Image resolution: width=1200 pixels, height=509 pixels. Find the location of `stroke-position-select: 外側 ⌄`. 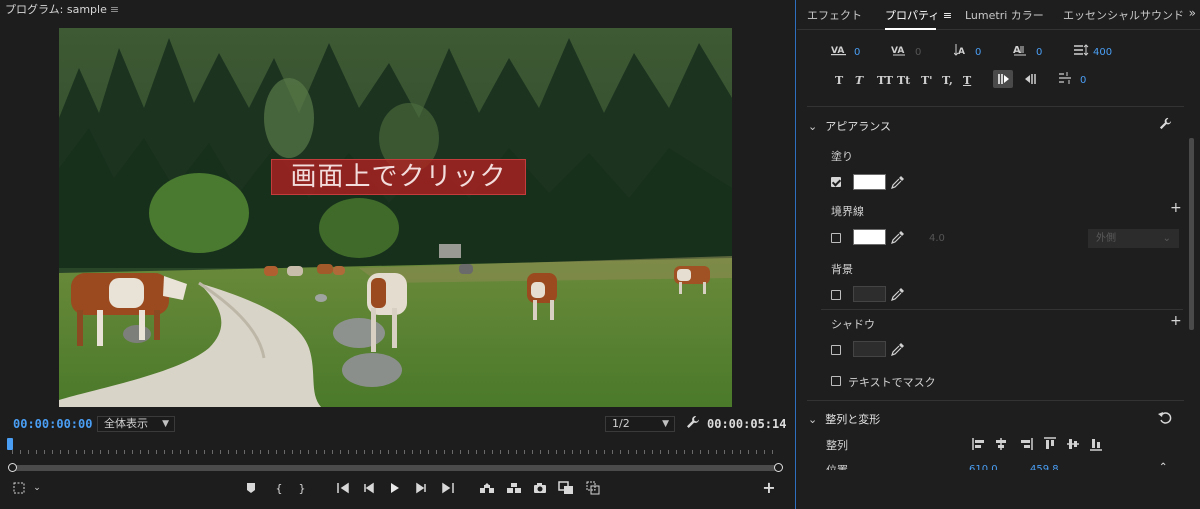

stroke-position-select: 外側 ⌄ is located at coordinates (1133, 238).